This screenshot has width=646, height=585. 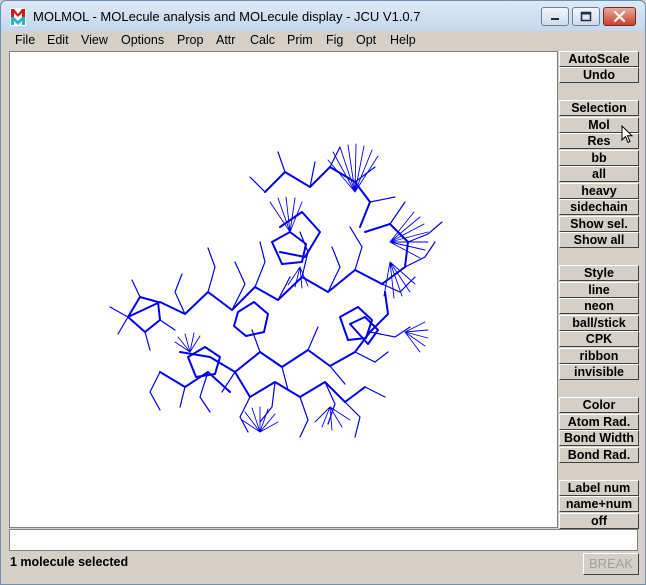 I want to click on select-sidechain-button: sidechain, so click(x=599, y=207).